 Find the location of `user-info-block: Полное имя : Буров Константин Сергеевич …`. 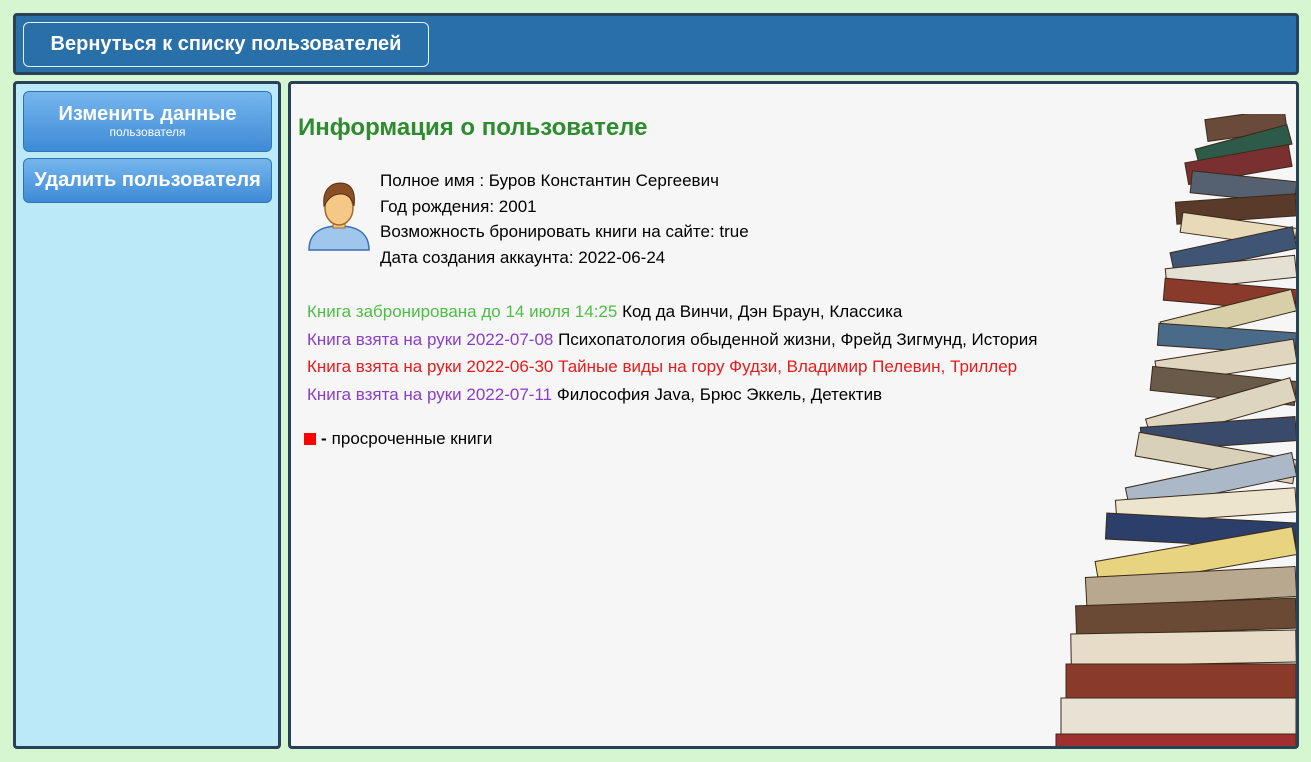

user-info-block: Полное имя : Буров Константин Сергеевич … is located at coordinates (564, 219).